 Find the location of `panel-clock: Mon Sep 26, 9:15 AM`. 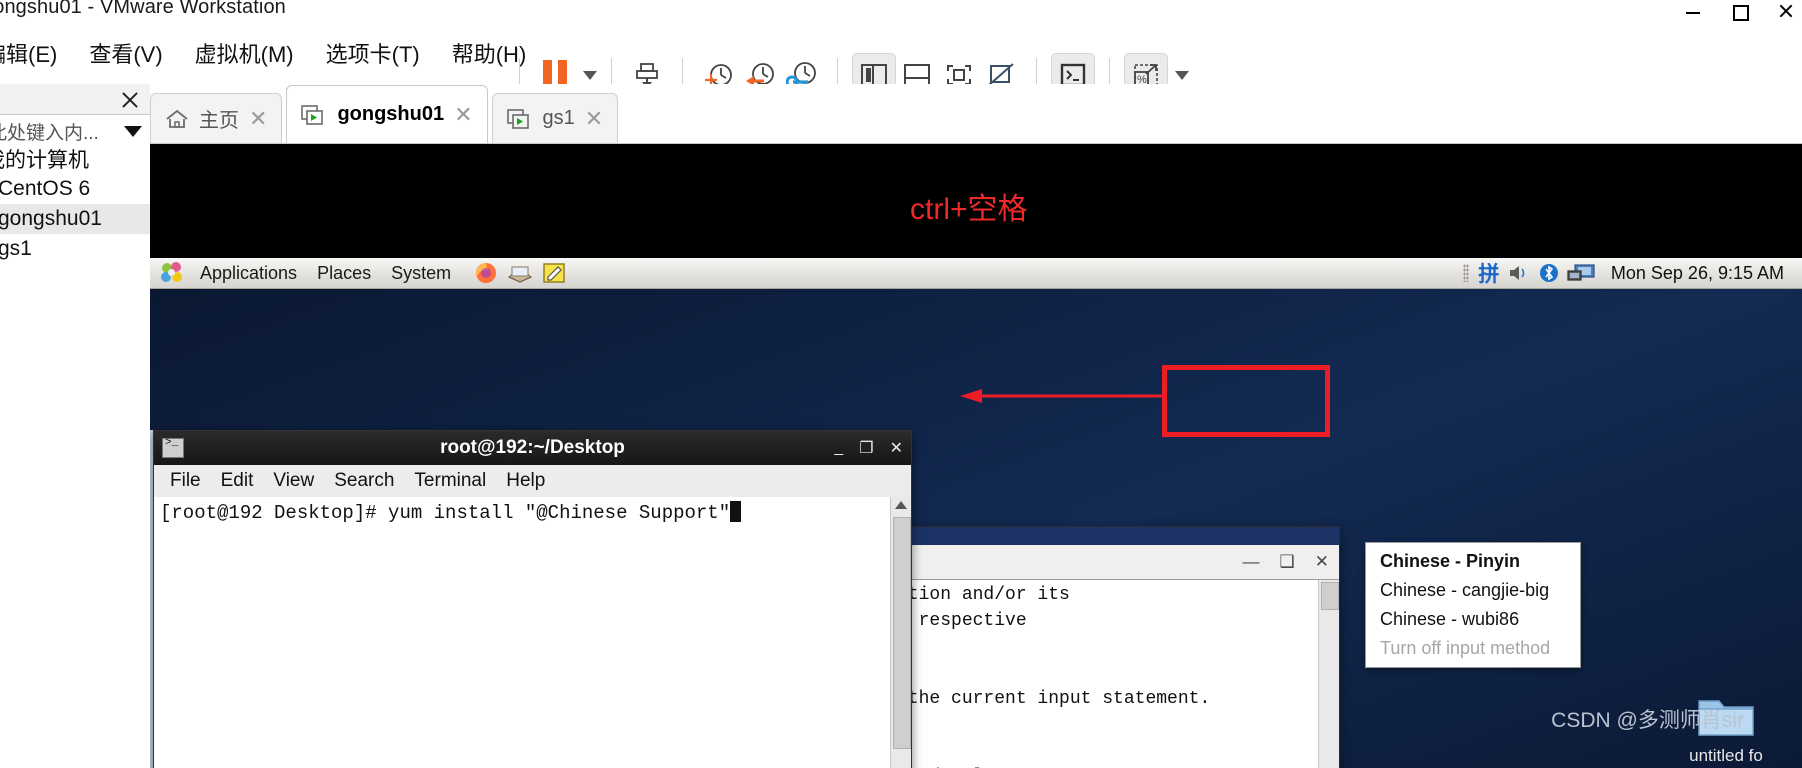

panel-clock: Mon Sep 26, 9:15 AM is located at coordinates (1697, 273).